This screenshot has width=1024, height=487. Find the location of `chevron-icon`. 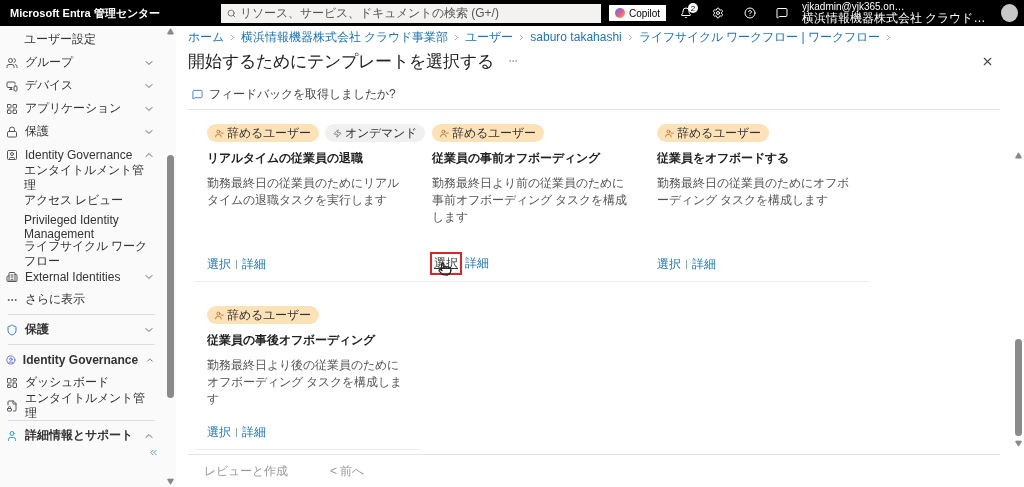

chevron-icon is located at coordinates (232, 37).